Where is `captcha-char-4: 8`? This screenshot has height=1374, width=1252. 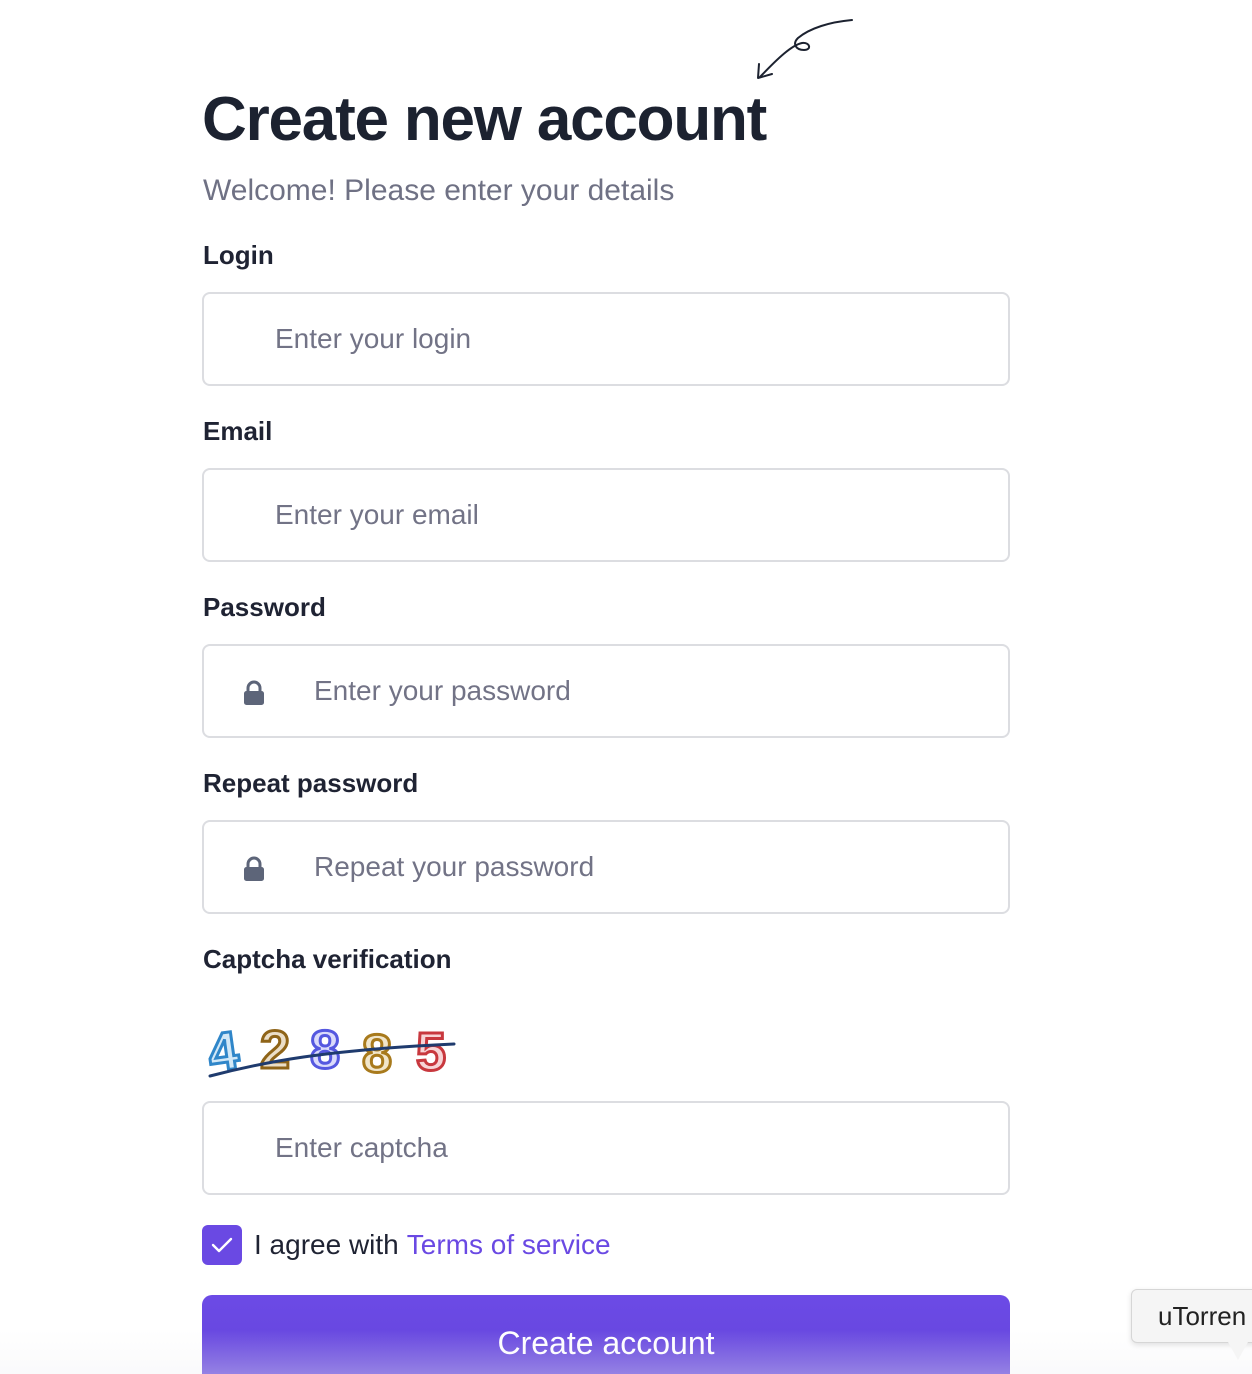
captcha-char-4: 8 is located at coordinates (377, 1054).